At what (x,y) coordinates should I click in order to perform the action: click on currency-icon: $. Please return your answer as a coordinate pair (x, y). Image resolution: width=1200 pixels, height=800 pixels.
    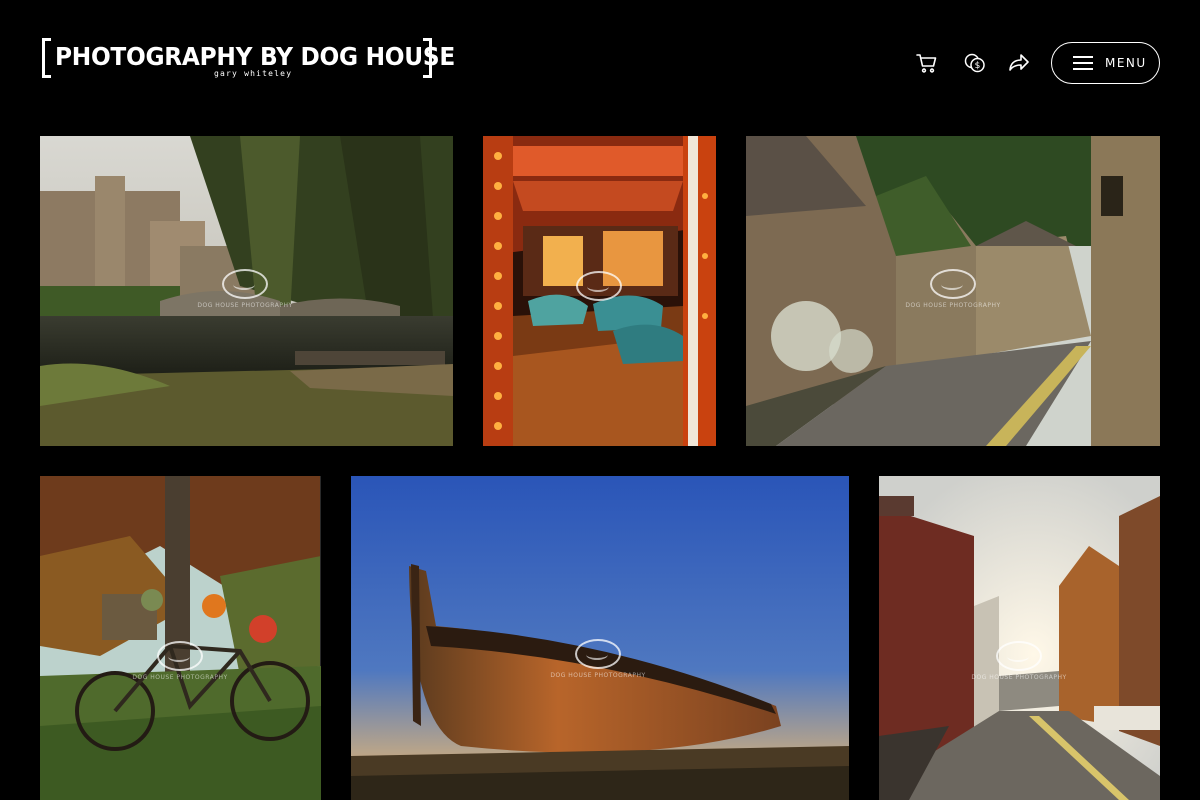
    Looking at the image, I should click on (975, 63).